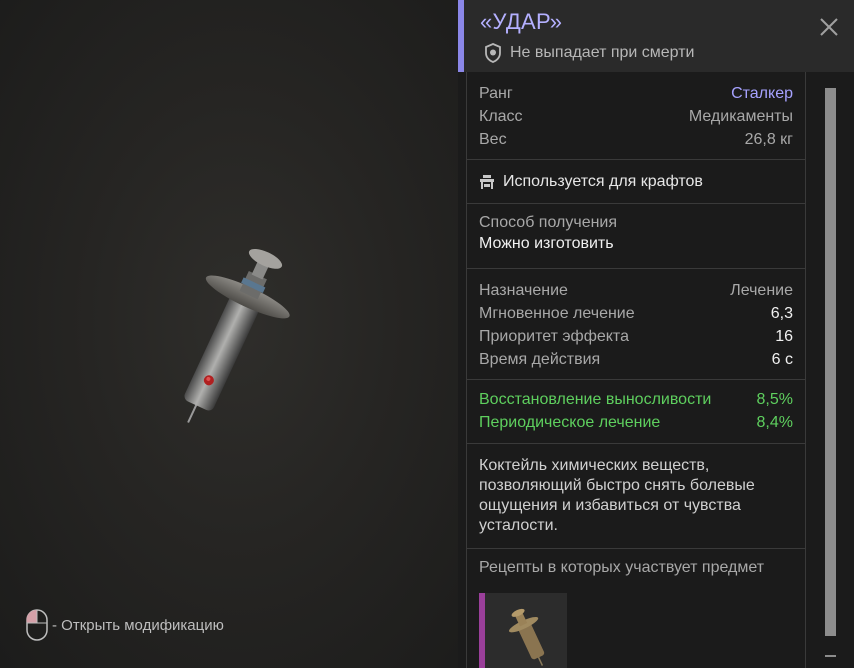 Image resolution: width=854 pixels, height=668 pixels. What do you see at coordinates (781, 313) in the screenshot?
I see `effect-value: 6,3` at bounding box center [781, 313].